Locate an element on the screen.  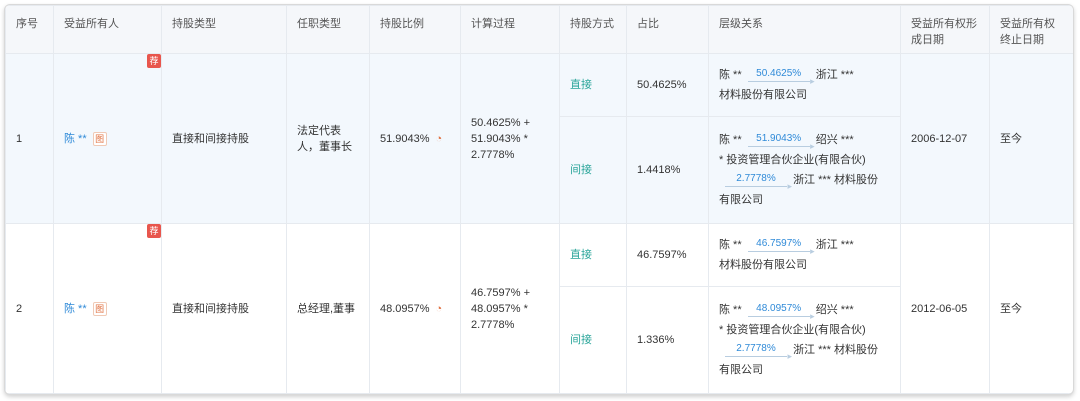
col-header-holding-type: 持股类型 is located at coordinates (224, 29).